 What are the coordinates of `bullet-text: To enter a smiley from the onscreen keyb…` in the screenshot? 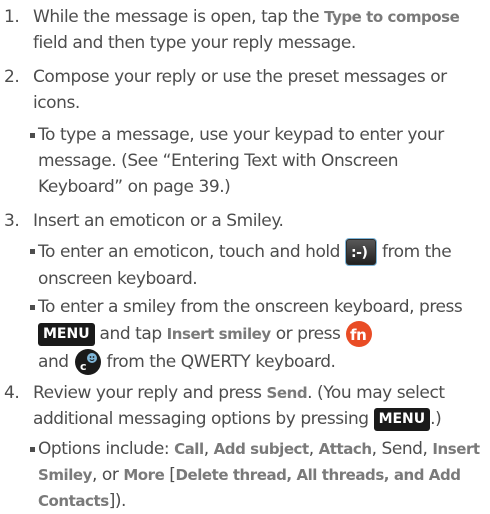 It's located at (250, 307).